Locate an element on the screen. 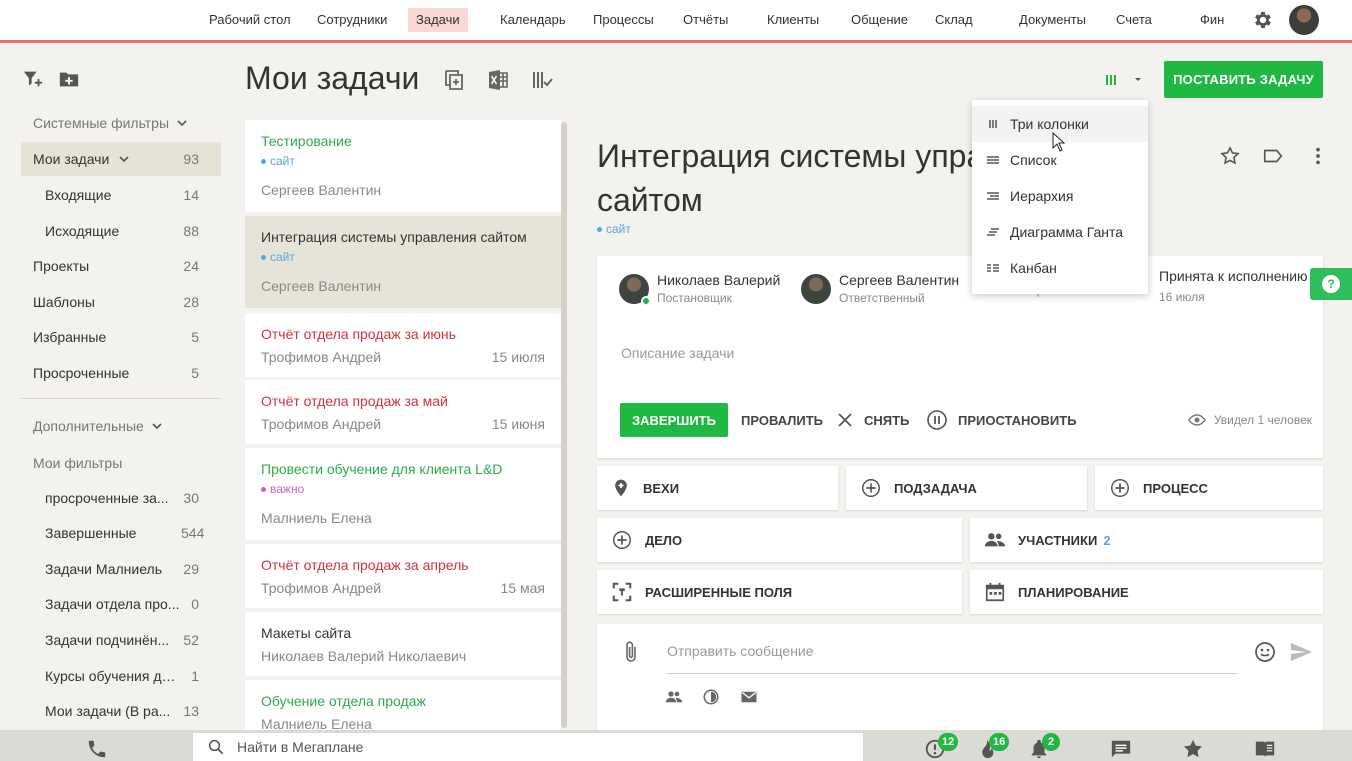 This screenshot has width=1352, height=761. book-icon is located at coordinates (1265, 749).